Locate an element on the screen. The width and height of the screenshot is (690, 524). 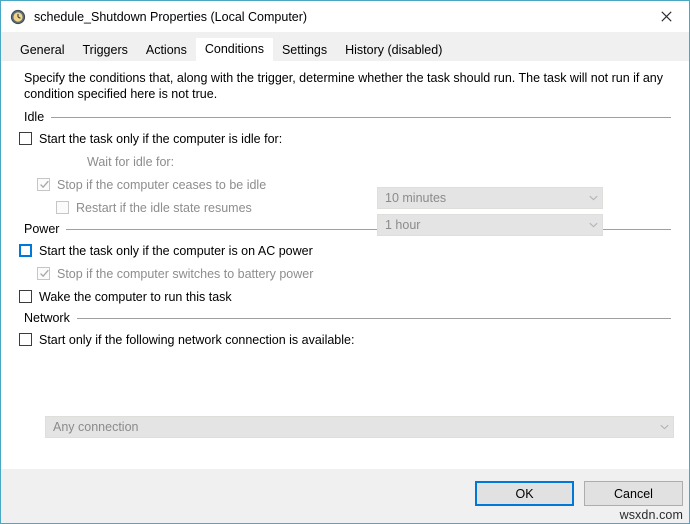
clock-icon is located at coordinates (18, 17).